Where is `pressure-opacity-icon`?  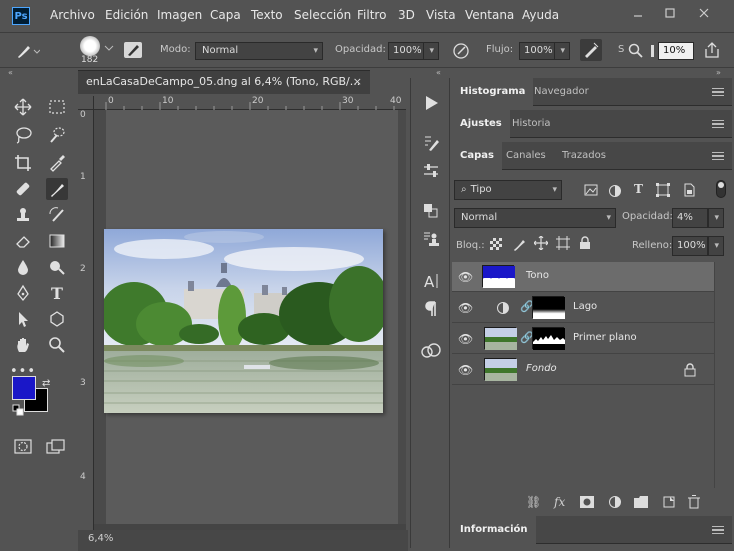
pressure-opacity-icon is located at coordinates (461, 51).